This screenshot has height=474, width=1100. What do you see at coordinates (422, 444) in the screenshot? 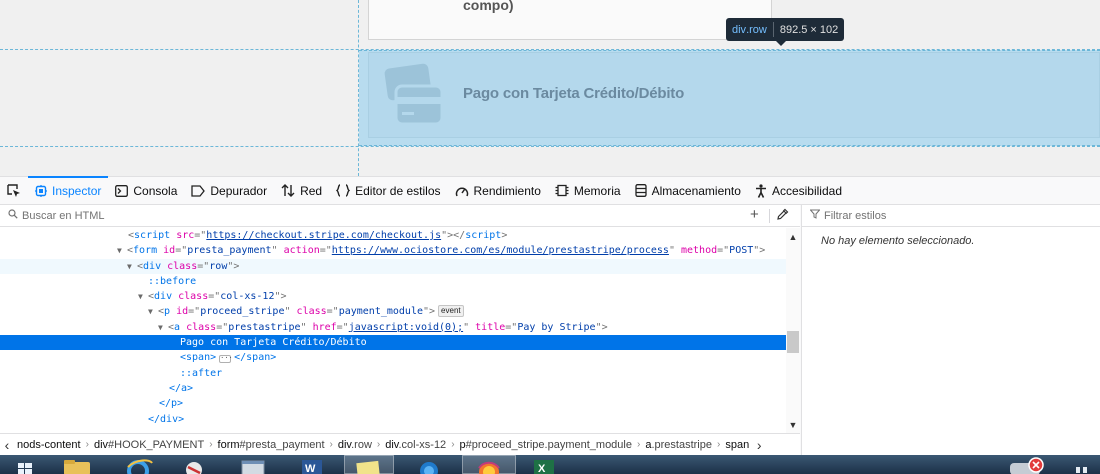
I see `breadcrumb-item-suffix: .col-xs-12` at bounding box center [422, 444].